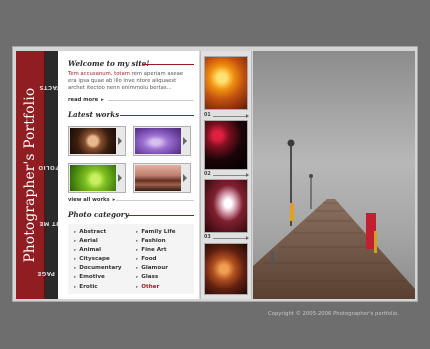 The width and height of the screenshot is (430, 349). I want to click on category-label: Documentary, so click(100, 268).